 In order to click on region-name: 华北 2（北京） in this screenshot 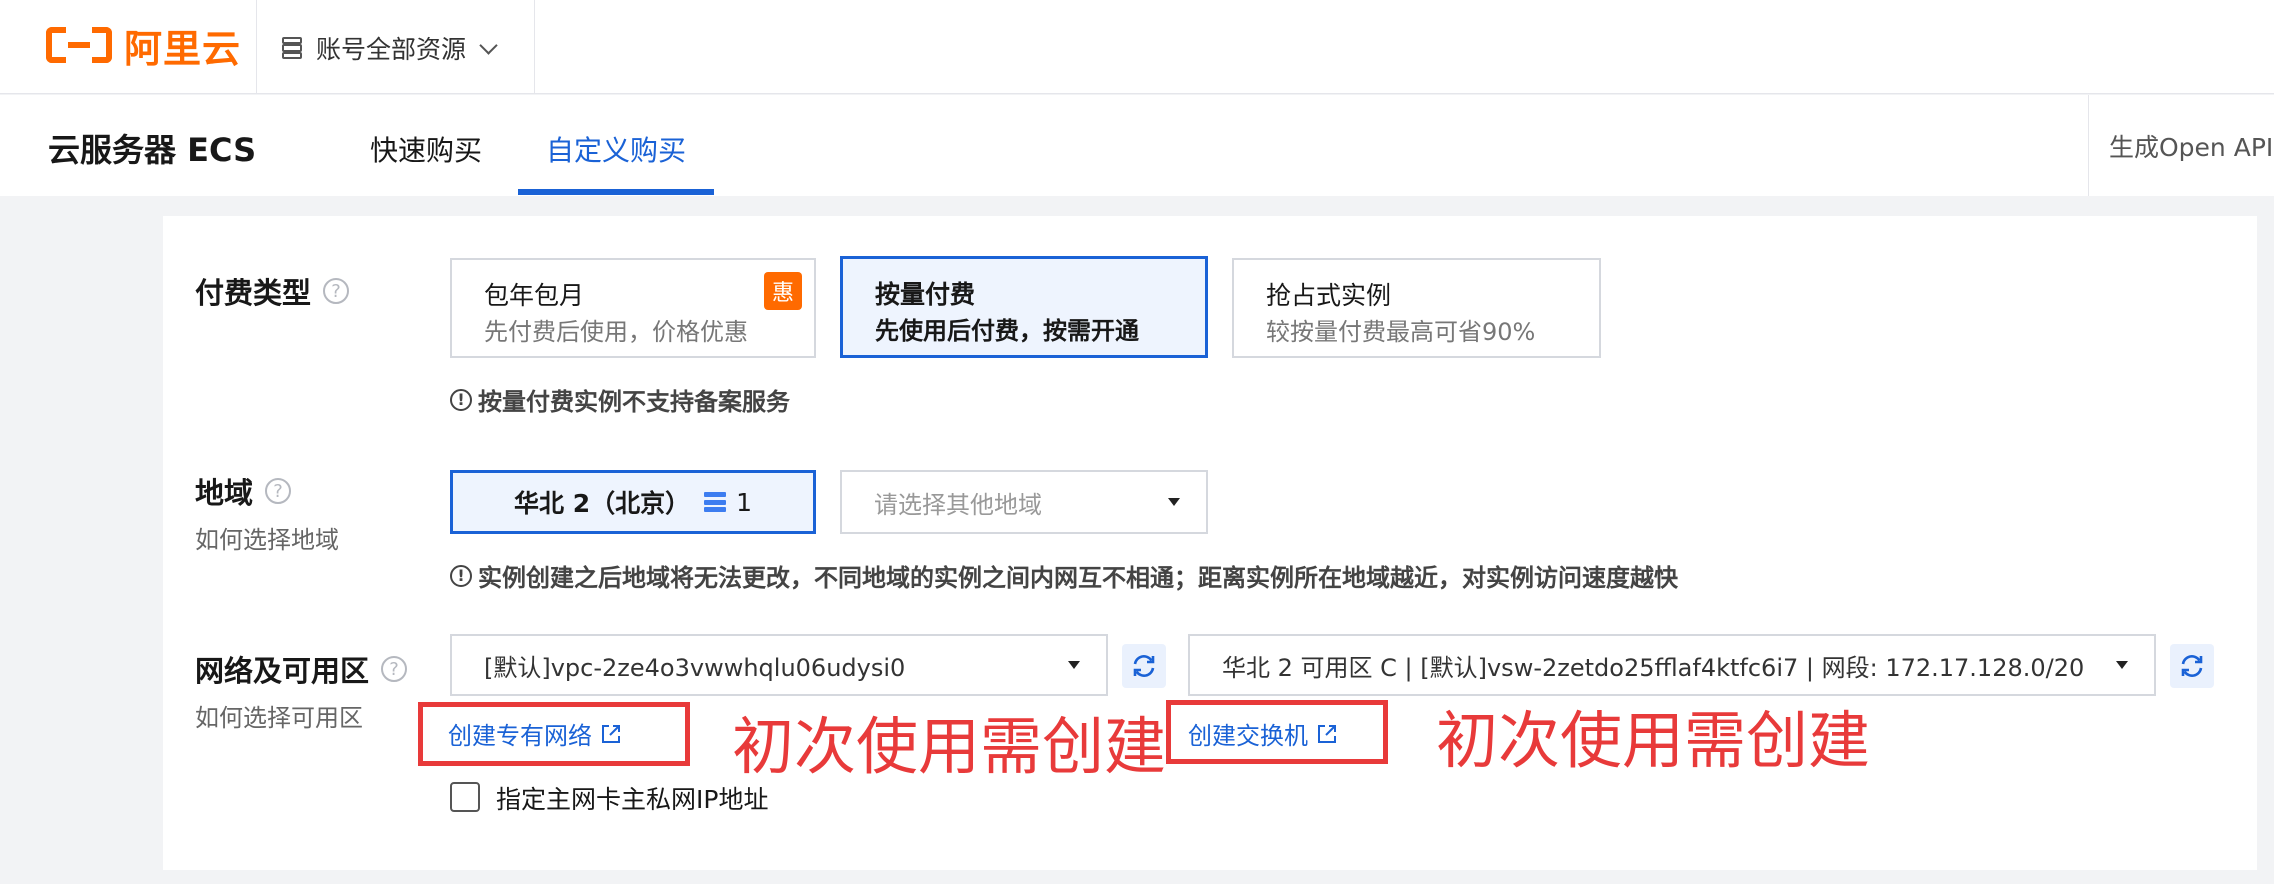, I will do `click(602, 503)`.